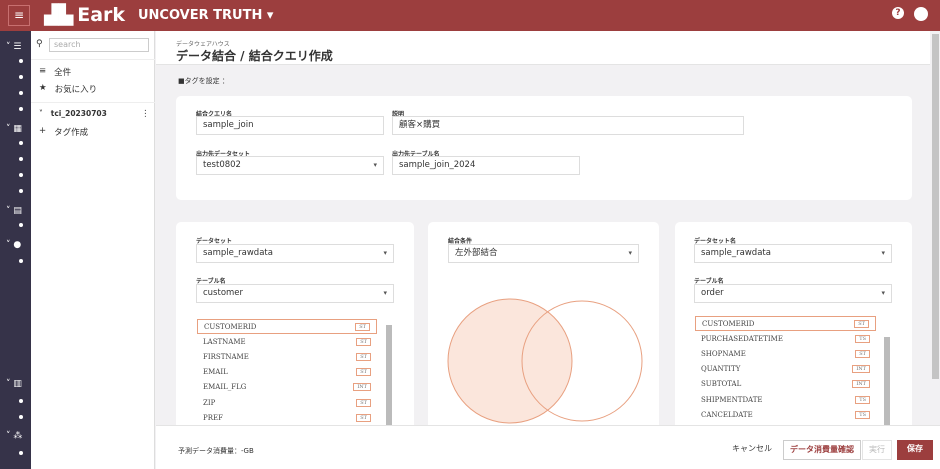 The width and height of the screenshot is (940, 469). What do you see at coordinates (822, 450) in the screenshot?
I see `check-consumption-button: データ消費量確認` at bounding box center [822, 450].